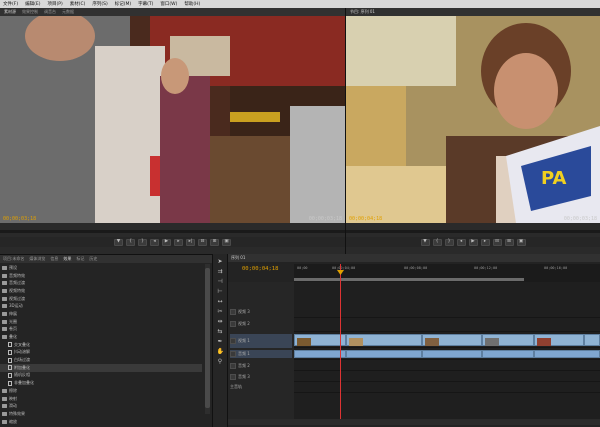 Image resolution: width=600 pixels, height=427 pixels. What do you see at coordinates (142, 242) in the screenshot?
I see `go-to-in-button: }` at bounding box center [142, 242].